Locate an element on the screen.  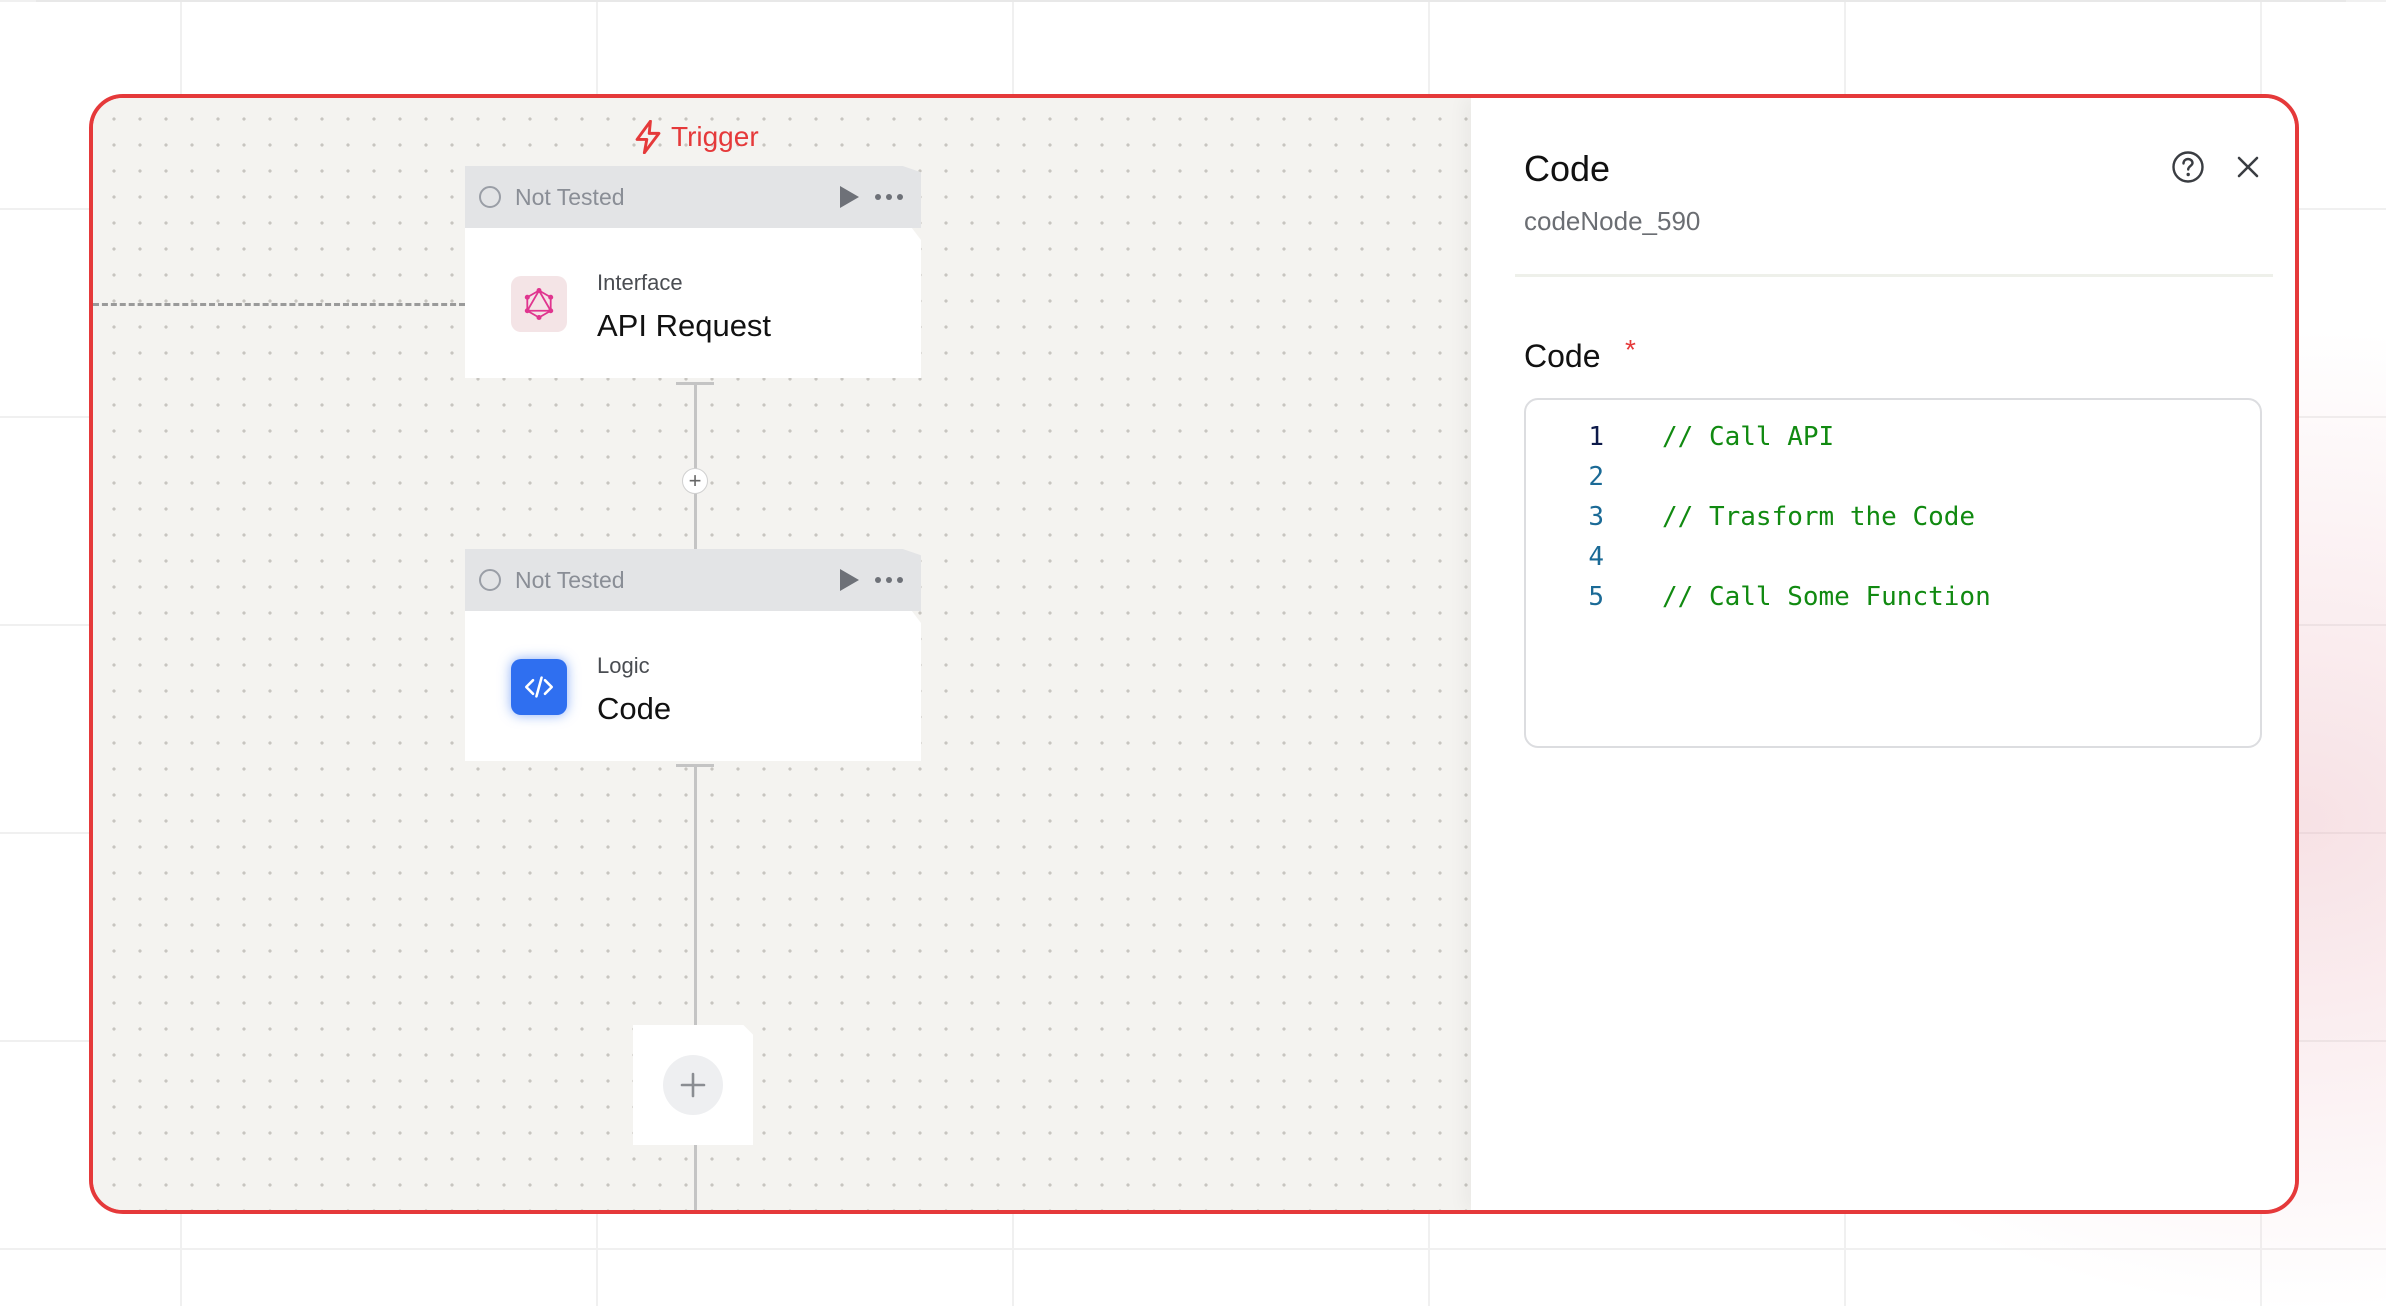
line-number: 5 is located at coordinates (1596, 597).